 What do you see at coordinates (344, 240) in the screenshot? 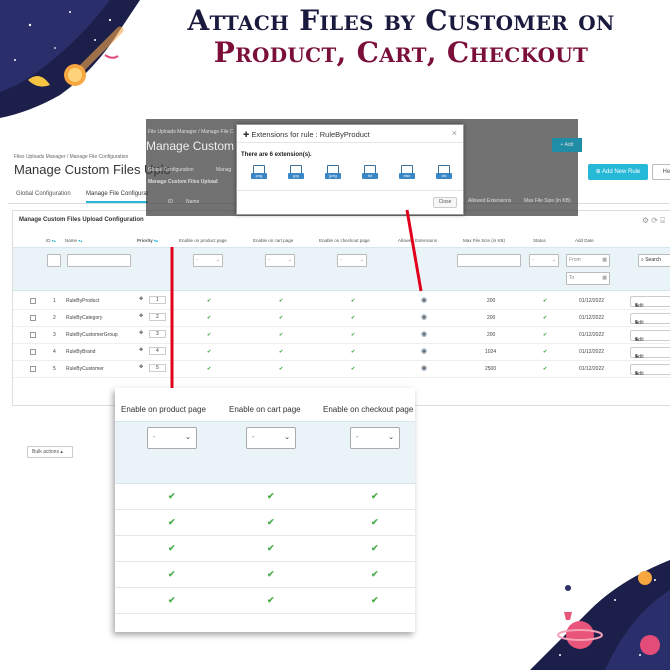
I see `col-checkout-page: Enable on checkout page` at bounding box center [344, 240].